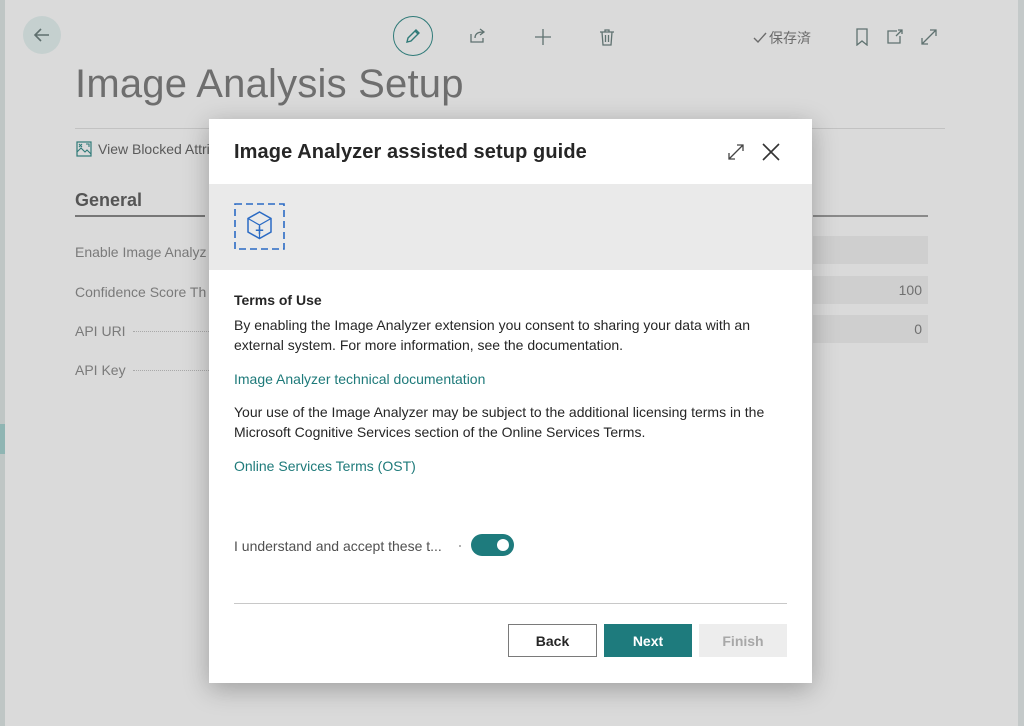 The width and height of the screenshot is (1024, 726). I want to click on collapse-button, so click(929, 37).